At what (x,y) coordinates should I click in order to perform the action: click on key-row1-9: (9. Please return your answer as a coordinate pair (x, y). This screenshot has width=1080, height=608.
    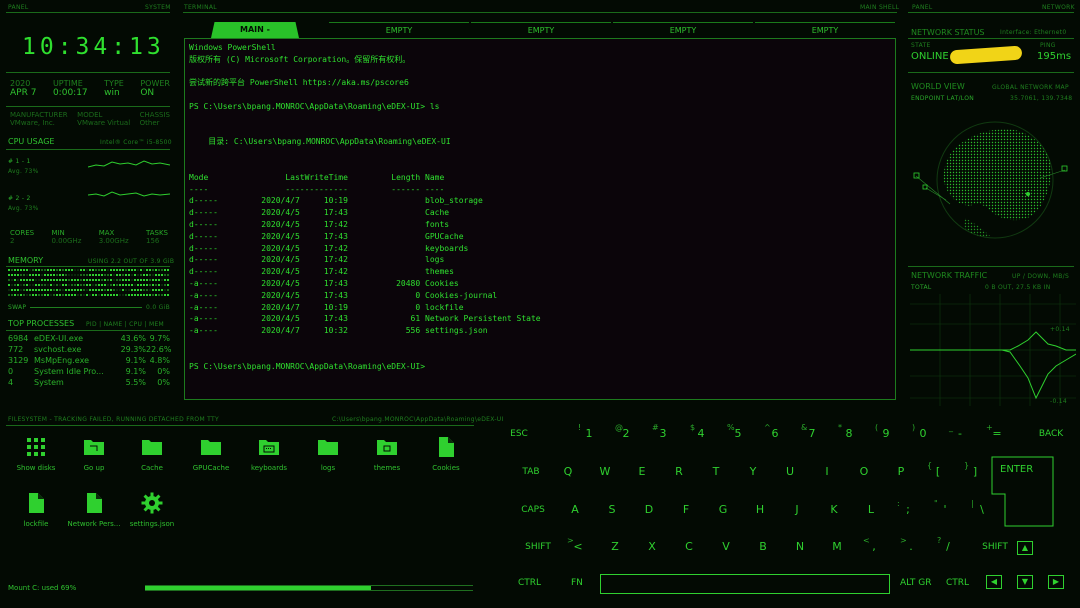
    Looking at the image, I should click on (886, 433).